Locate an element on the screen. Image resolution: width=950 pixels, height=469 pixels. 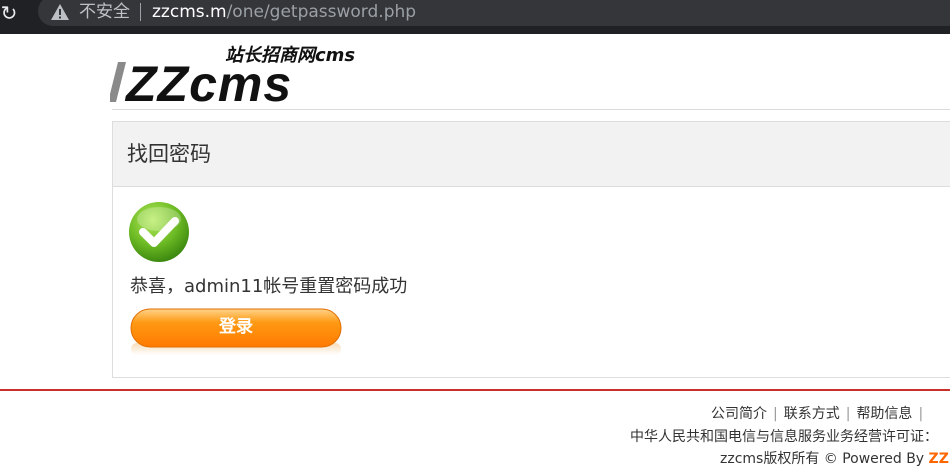
warning-icon is located at coordinates (60, 12).